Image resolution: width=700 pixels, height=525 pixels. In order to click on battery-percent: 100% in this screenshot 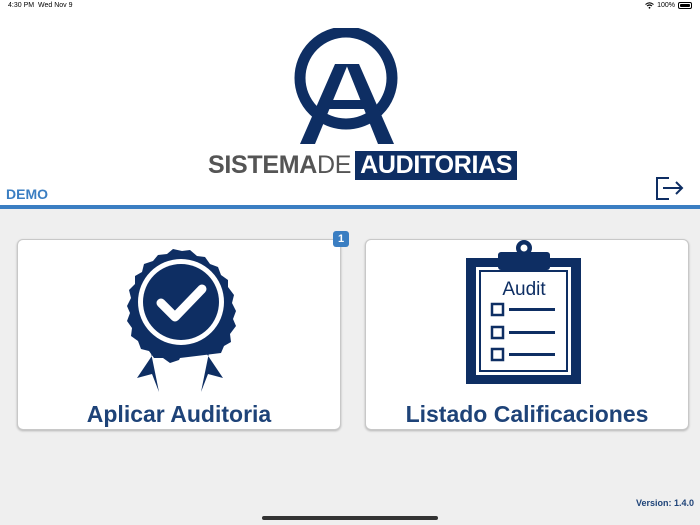, I will do `click(666, 5)`.